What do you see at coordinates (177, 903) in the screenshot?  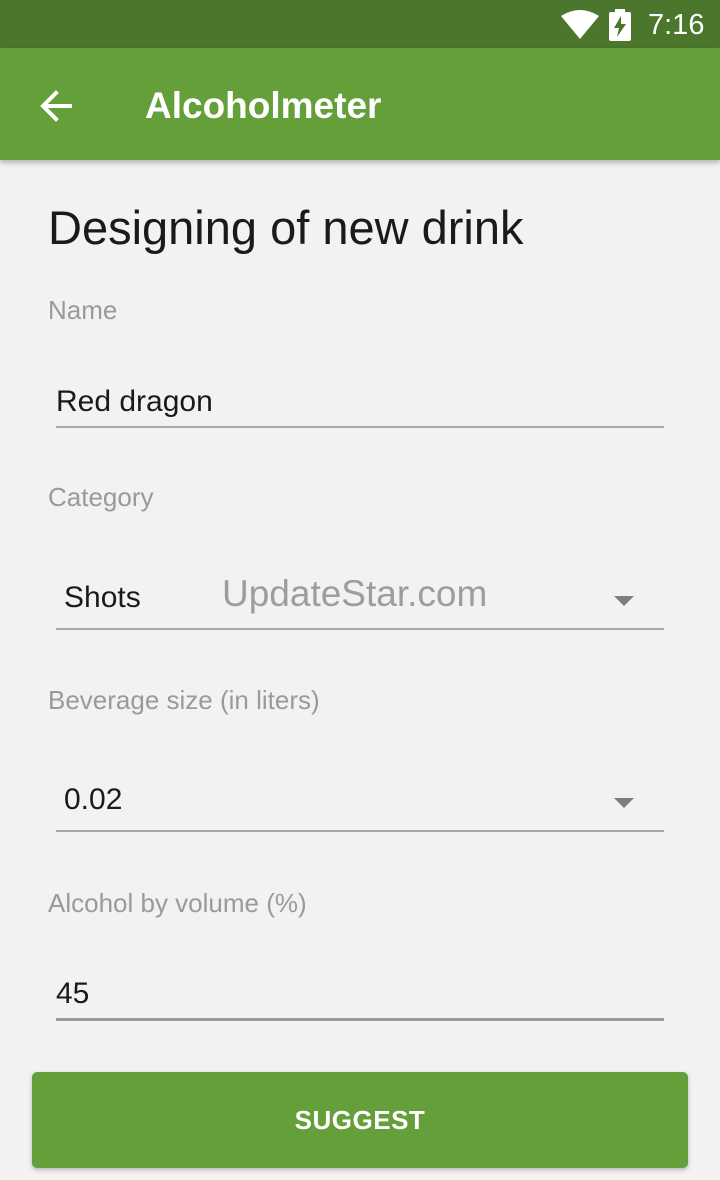 I see `abv-label: Alcohol by volume (%)` at bounding box center [177, 903].